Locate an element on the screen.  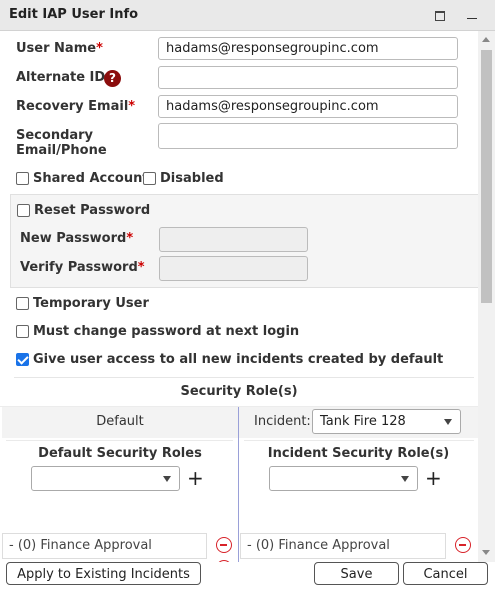
verify-password-input is located at coordinates (233, 268).